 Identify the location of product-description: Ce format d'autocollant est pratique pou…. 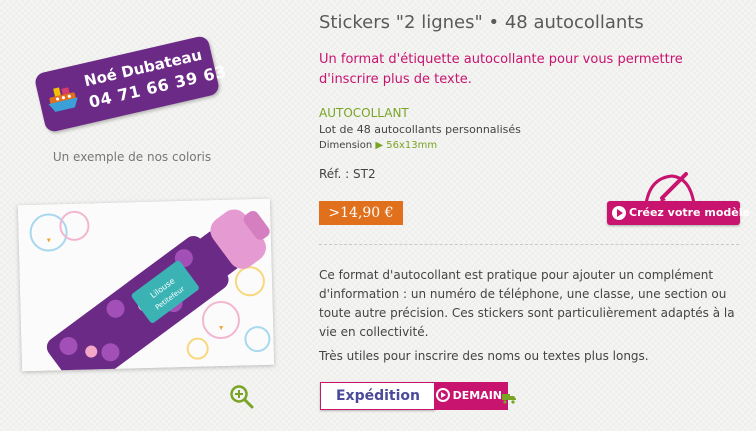
(527, 303).